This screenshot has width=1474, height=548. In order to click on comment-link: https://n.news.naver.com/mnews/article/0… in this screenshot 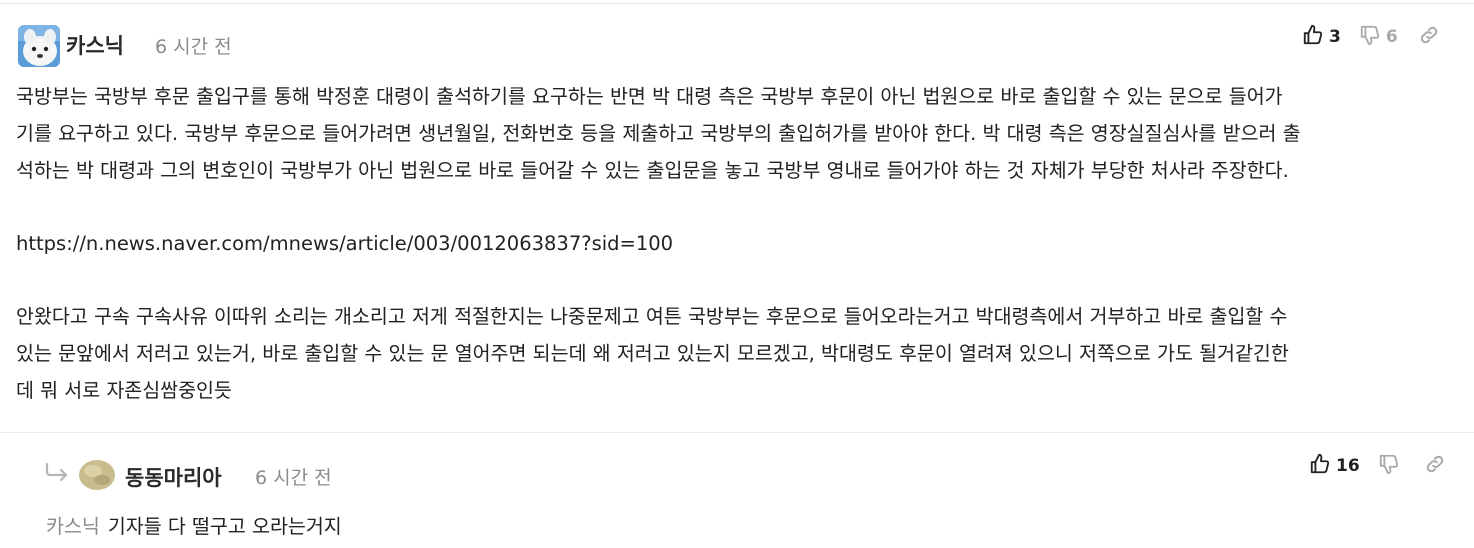, I will do `click(736, 243)`.